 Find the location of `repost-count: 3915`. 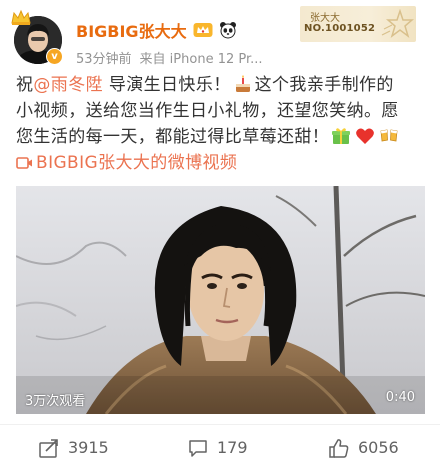

repost-count: 3915 is located at coordinates (88, 447).